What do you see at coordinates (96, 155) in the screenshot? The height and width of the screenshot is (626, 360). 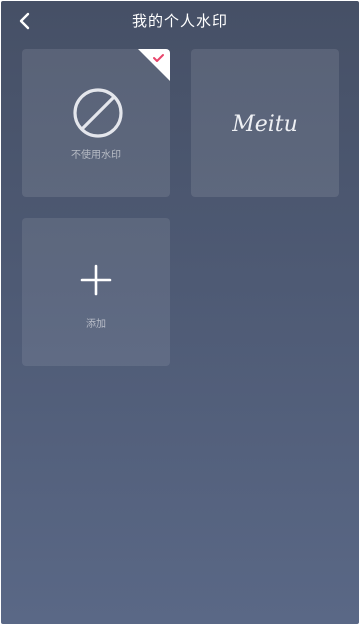 I see `no-watermark-label: 不使用水印` at bounding box center [96, 155].